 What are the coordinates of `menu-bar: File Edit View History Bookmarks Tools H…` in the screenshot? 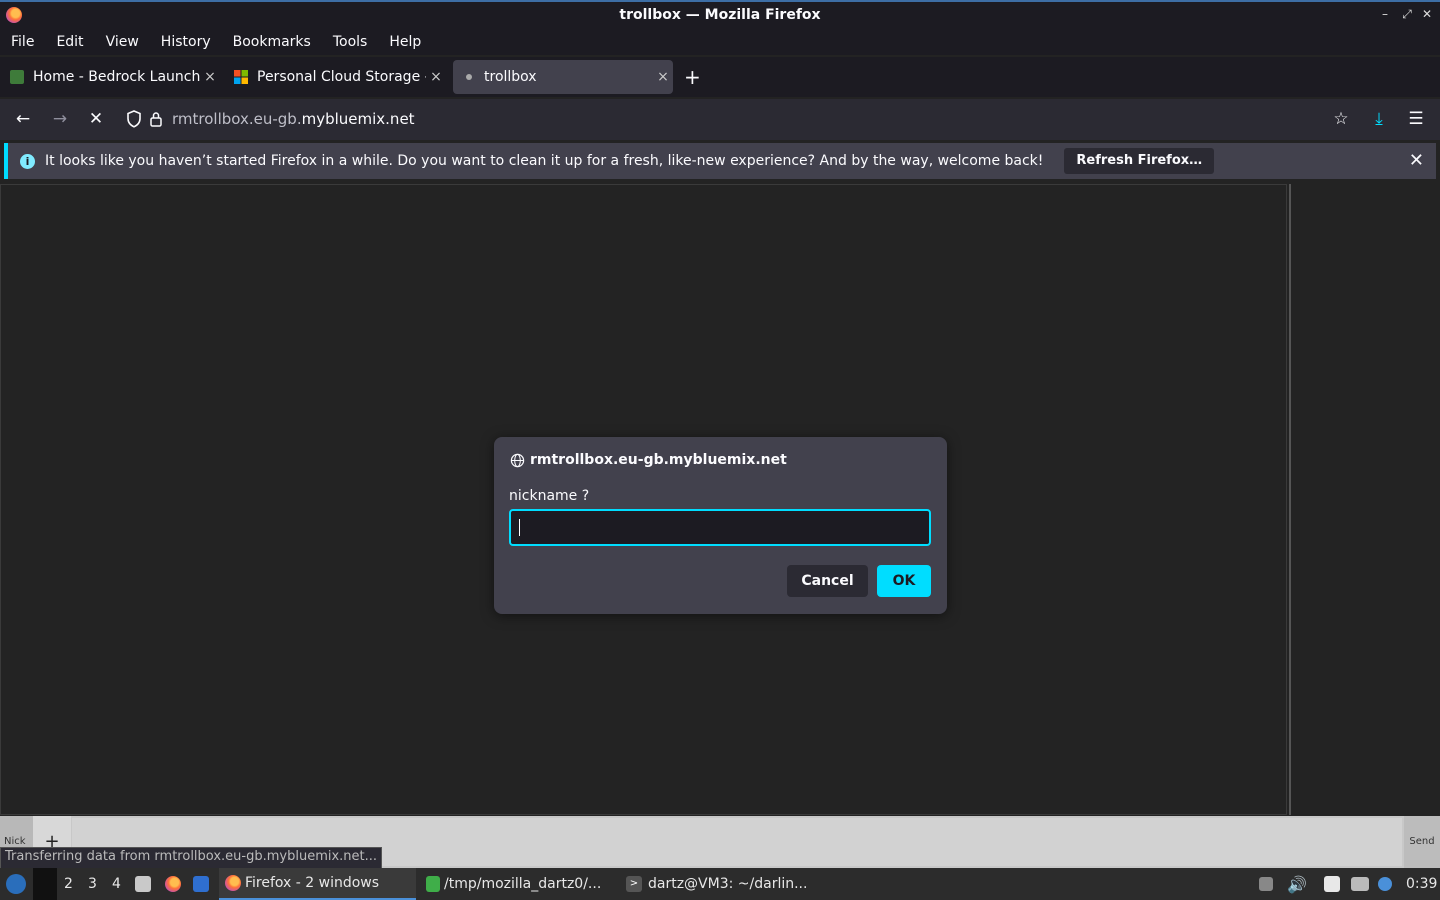 It's located at (720, 42).